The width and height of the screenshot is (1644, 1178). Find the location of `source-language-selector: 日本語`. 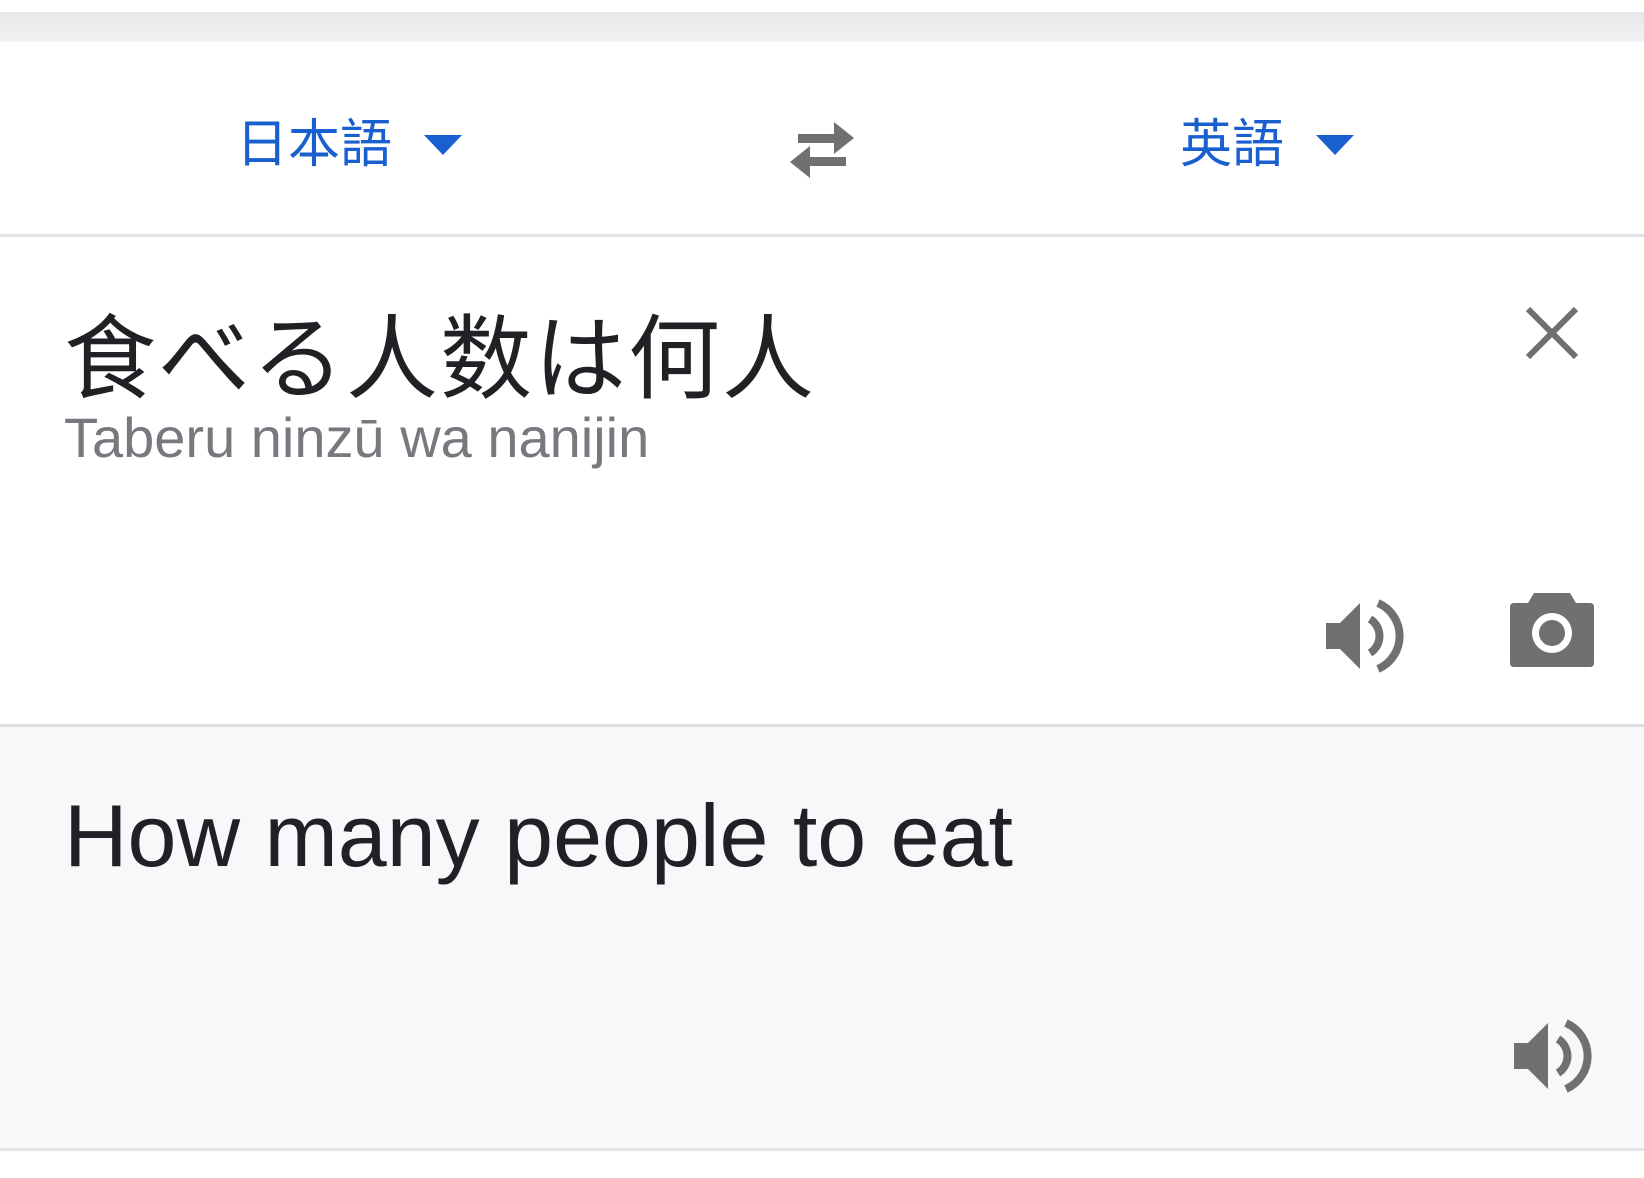

source-language-selector: 日本語 is located at coordinates (349, 139).